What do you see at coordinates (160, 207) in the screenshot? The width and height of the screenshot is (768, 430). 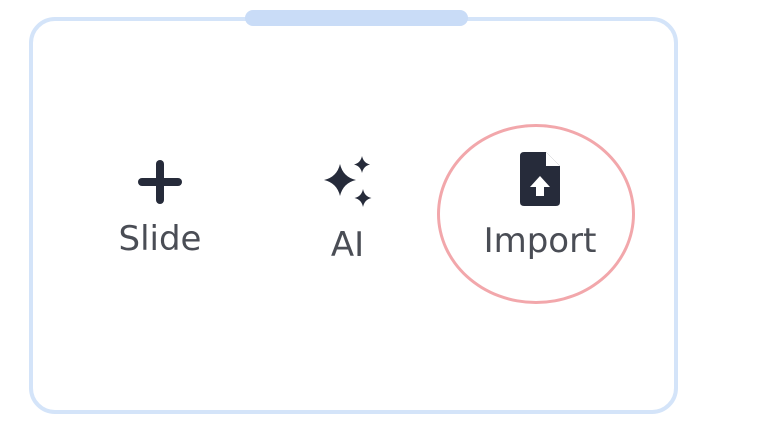 I see `add-slide-button: Slide` at bounding box center [160, 207].